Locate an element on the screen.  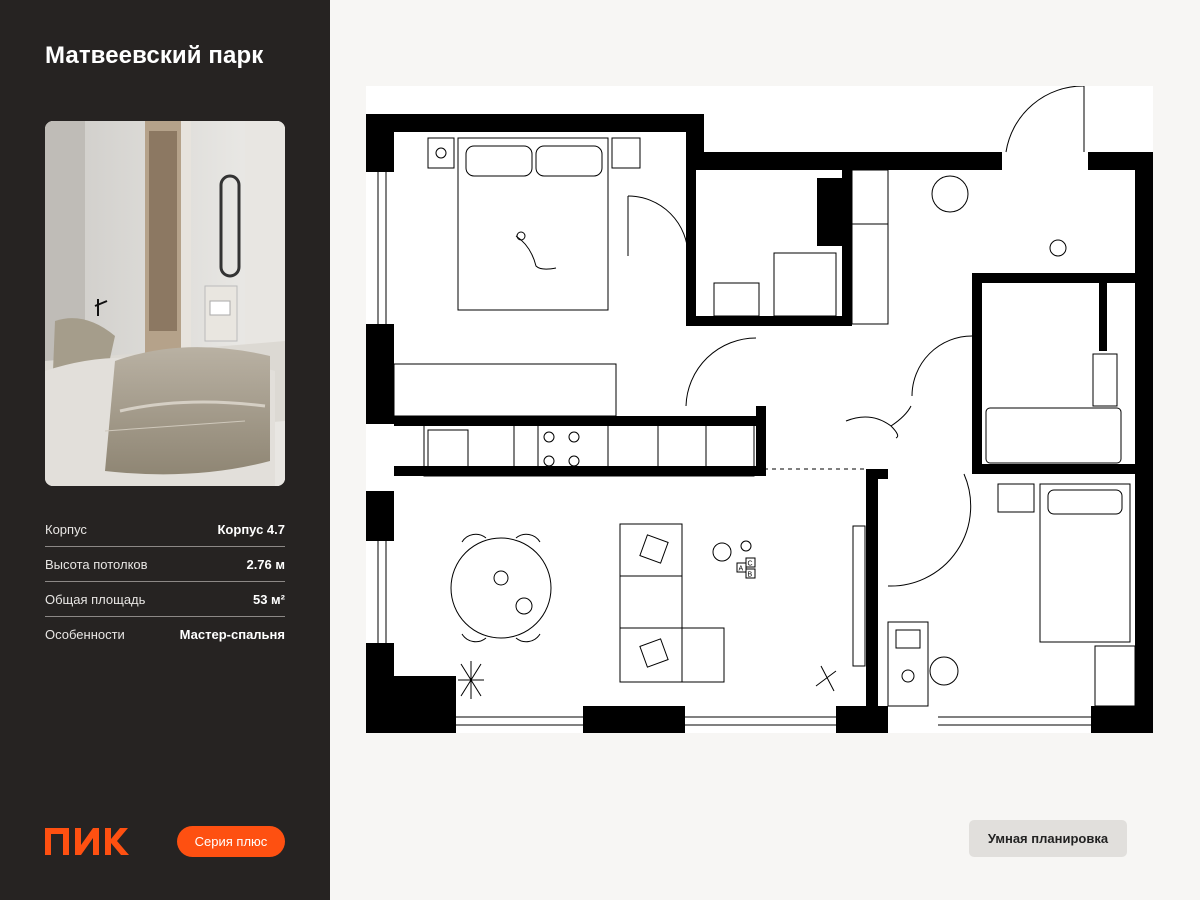
bedroom-photo is located at coordinates (165, 303).